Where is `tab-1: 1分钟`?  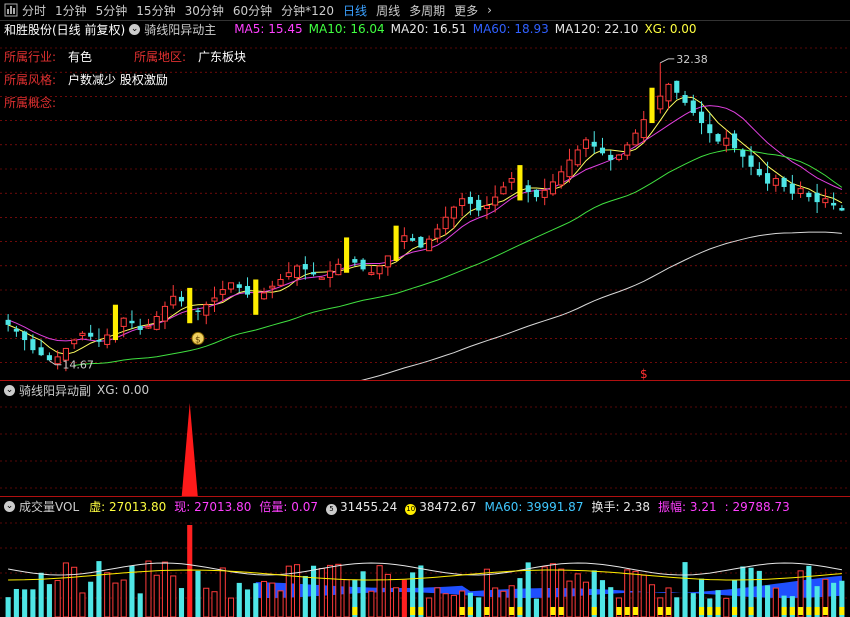 tab-1: 1分钟 is located at coordinates (71, 11).